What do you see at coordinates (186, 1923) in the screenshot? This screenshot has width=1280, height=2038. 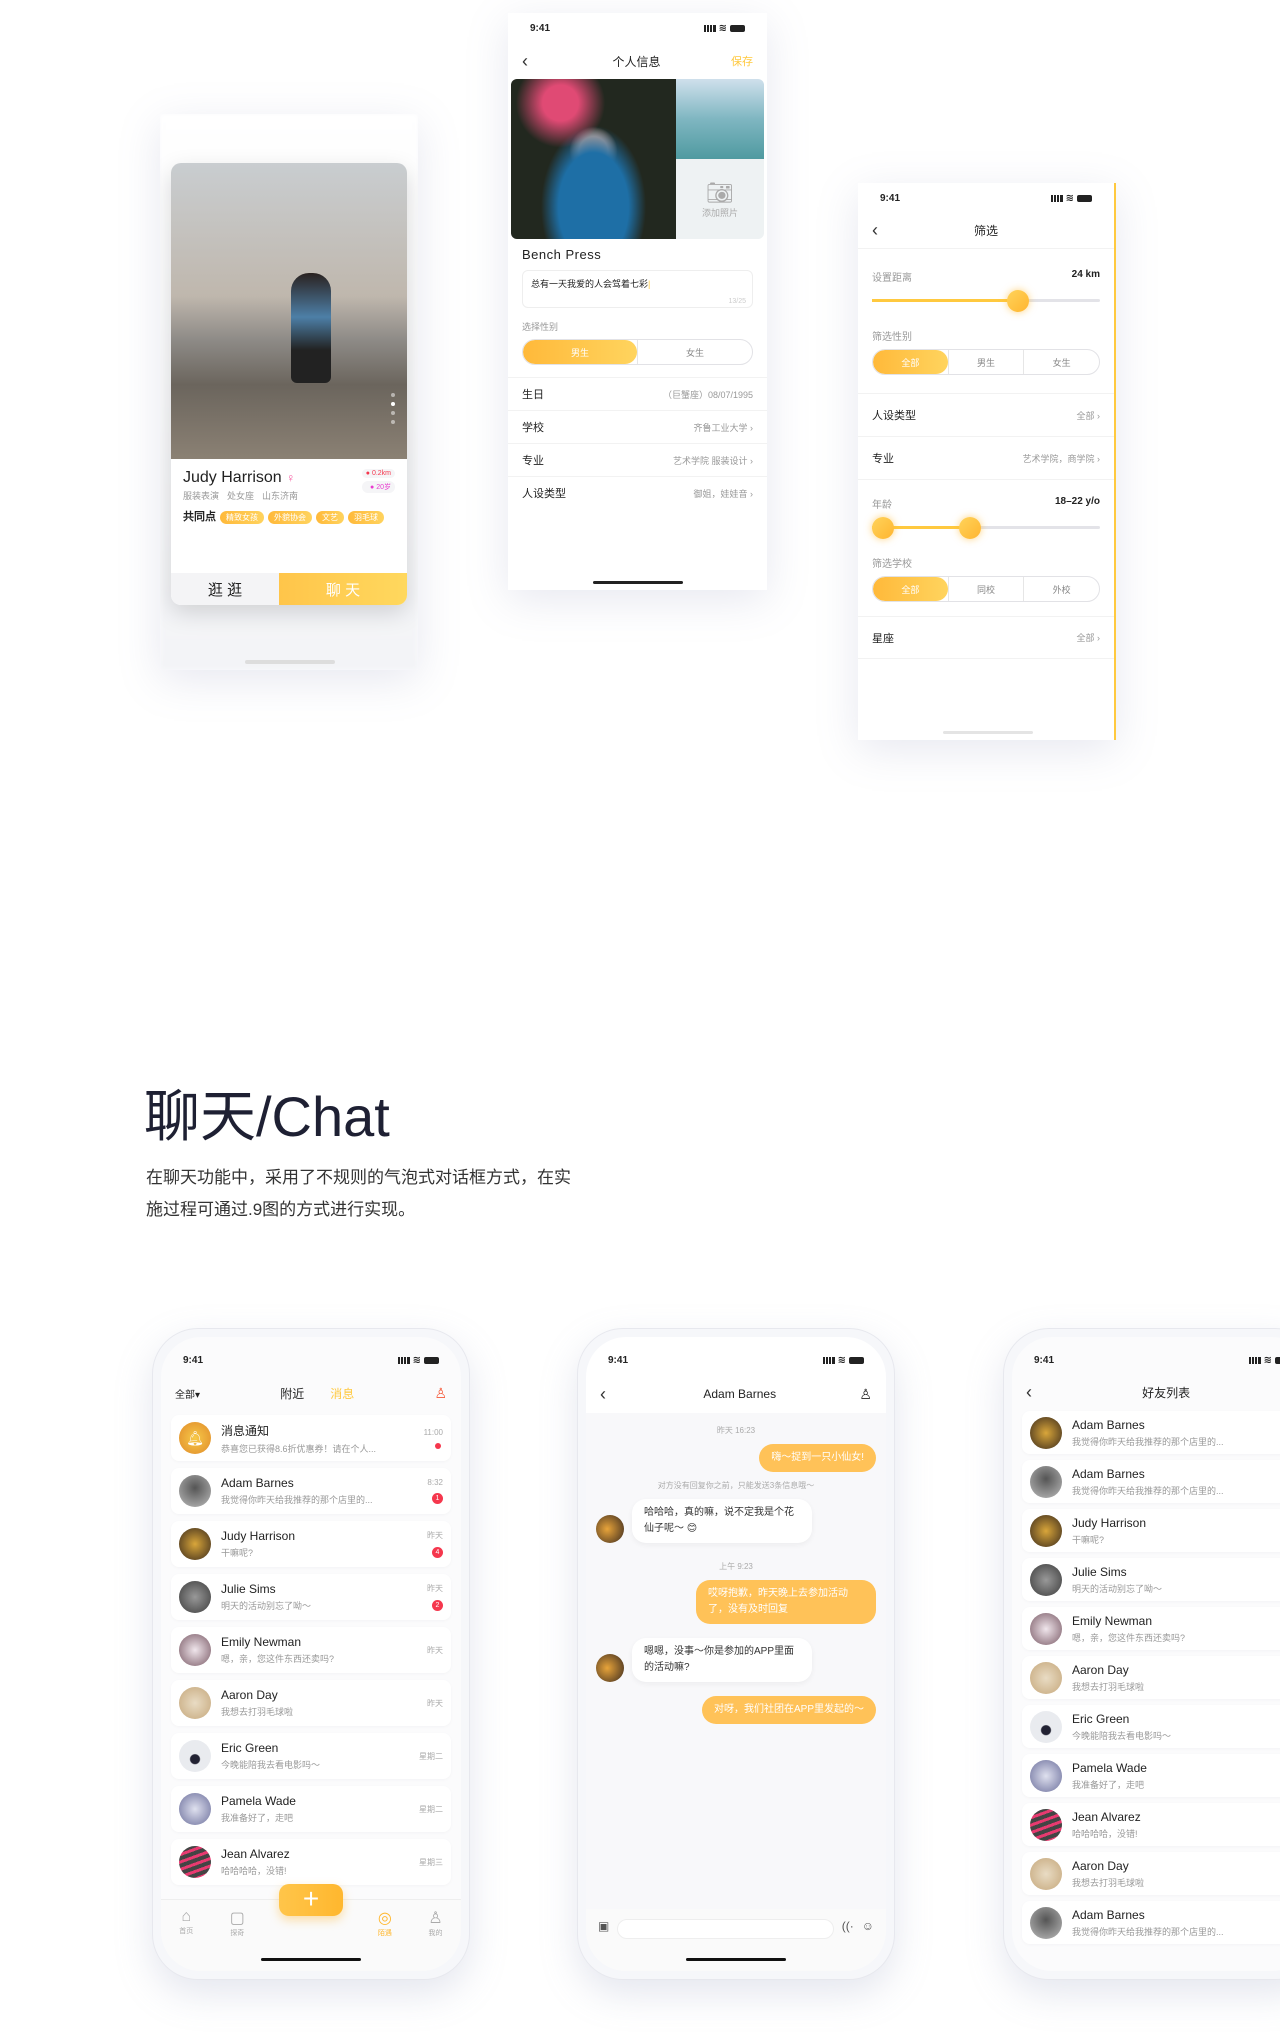 I see `tab-0: ⌂ 首页` at bounding box center [186, 1923].